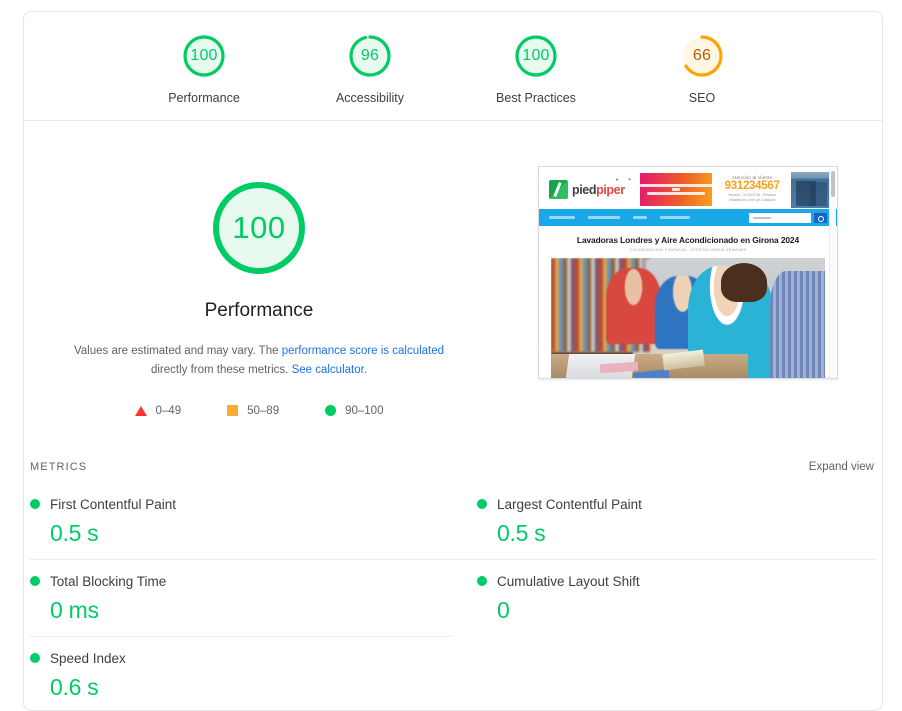  Describe the element at coordinates (664, 521) in the screenshot. I see `metric-largest-contentful-paint: Largest Contentful Paint 0.5 s` at that location.